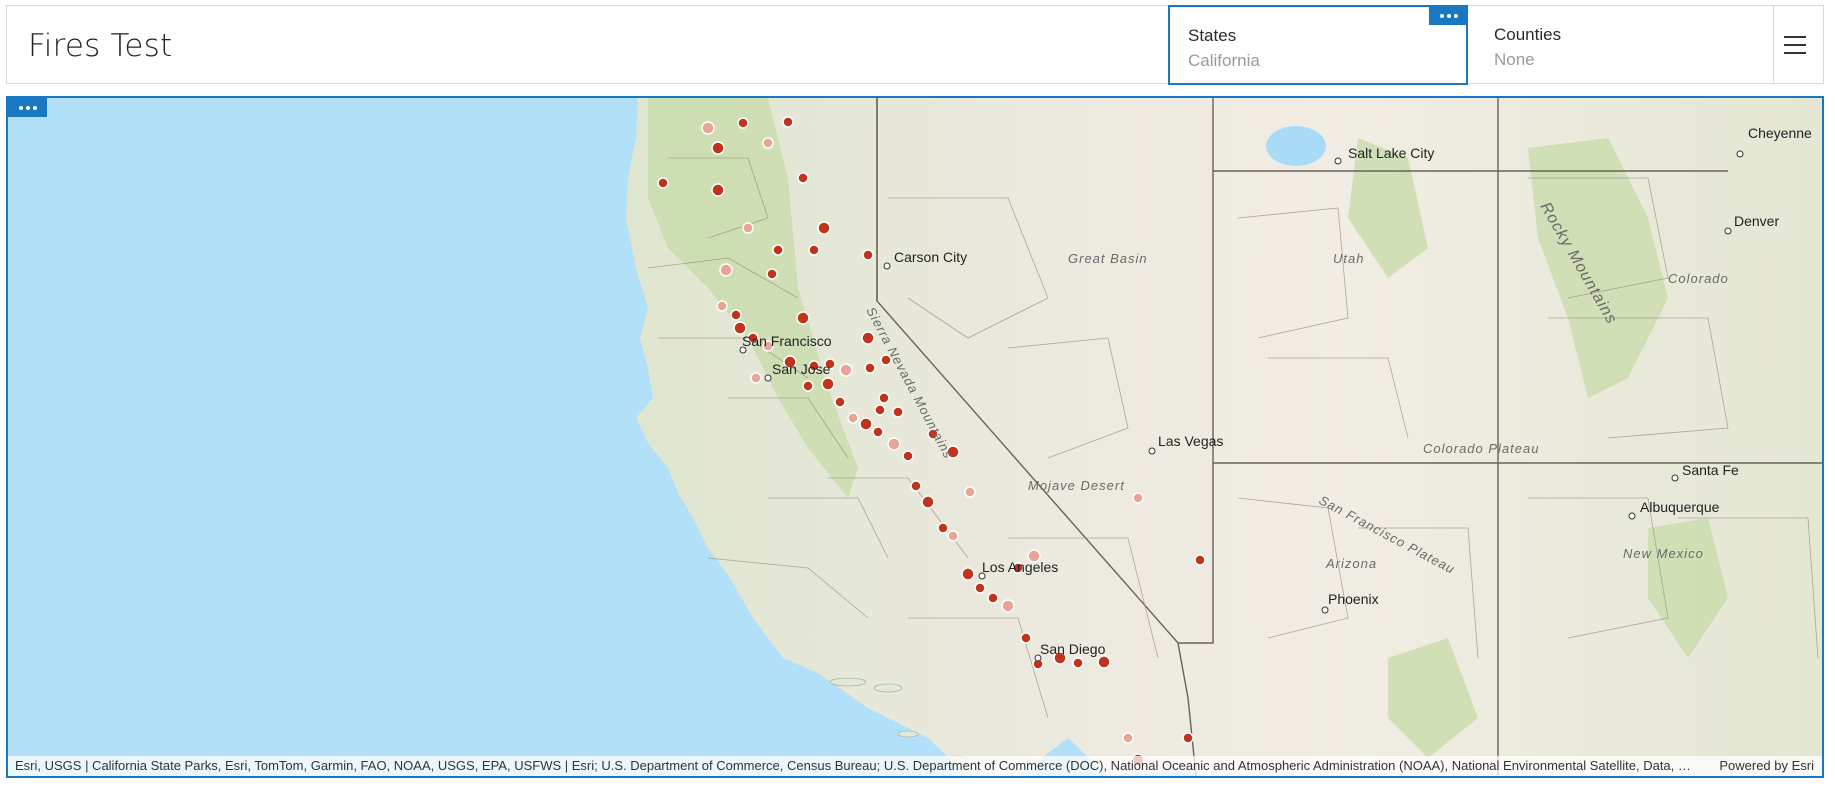  What do you see at coordinates (1528, 34) in the screenshot?
I see `counties-label: Counties` at bounding box center [1528, 34].